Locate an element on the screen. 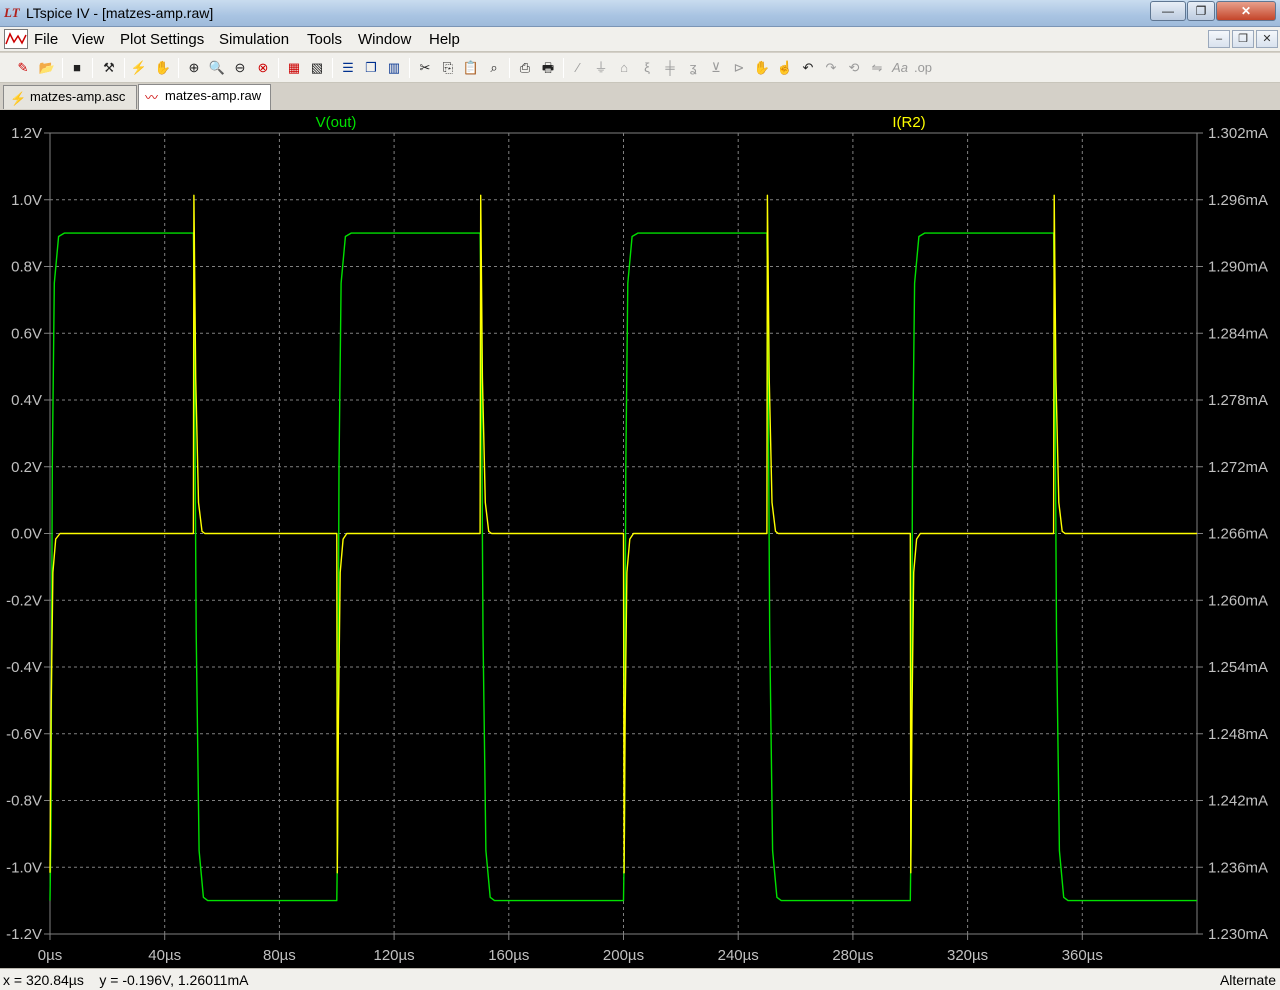  x-tick-label: 40µs is located at coordinates (164, 955).